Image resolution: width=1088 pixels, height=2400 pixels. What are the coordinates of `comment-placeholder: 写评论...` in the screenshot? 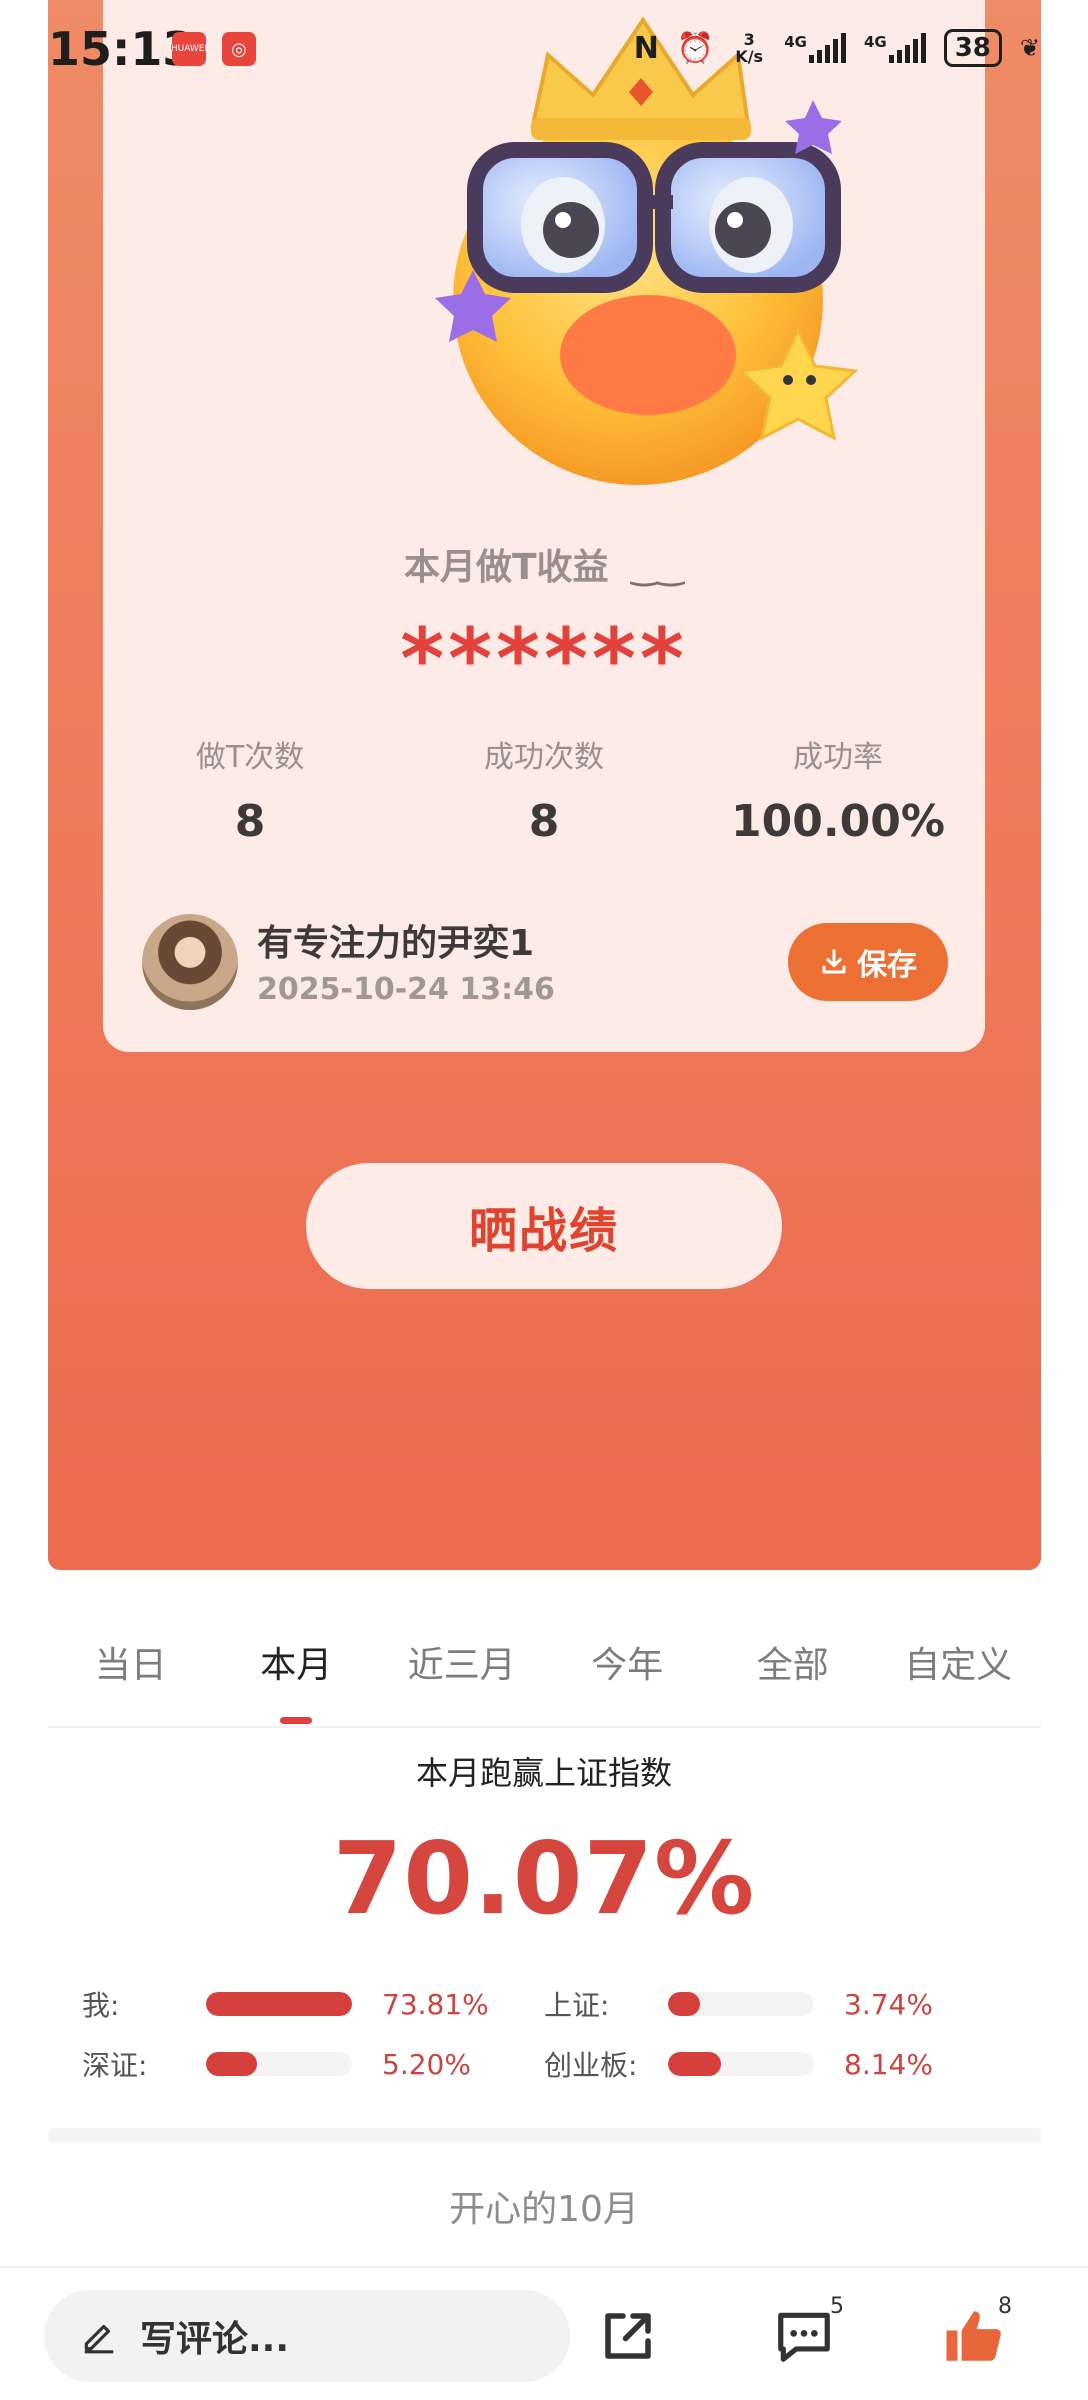 It's located at (215, 2339).